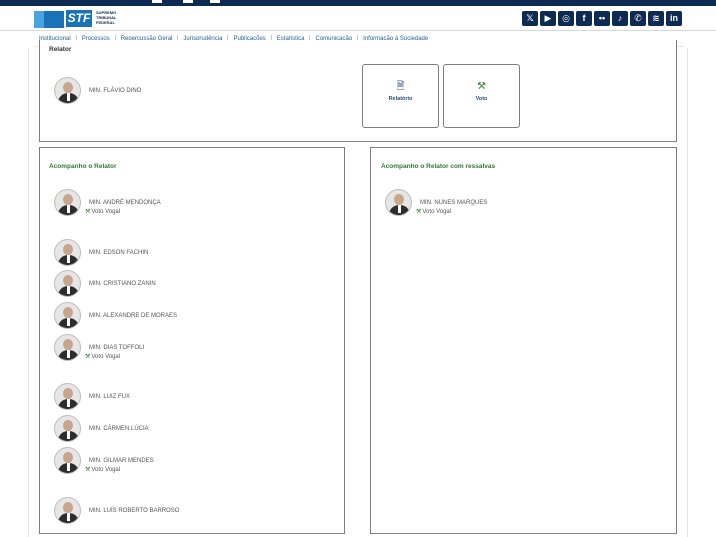 This screenshot has width=716, height=537. I want to click on minister-name: MIN. EDSON FACHIN, so click(119, 253).